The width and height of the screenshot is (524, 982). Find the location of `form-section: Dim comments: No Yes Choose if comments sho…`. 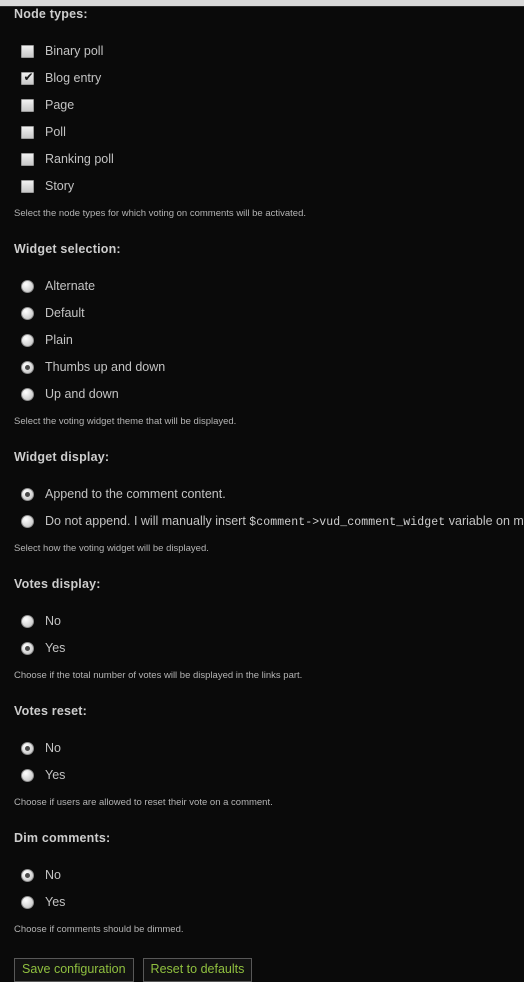

form-section: Dim comments: No Yes Choose if comments sho… is located at coordinates (262, 894).